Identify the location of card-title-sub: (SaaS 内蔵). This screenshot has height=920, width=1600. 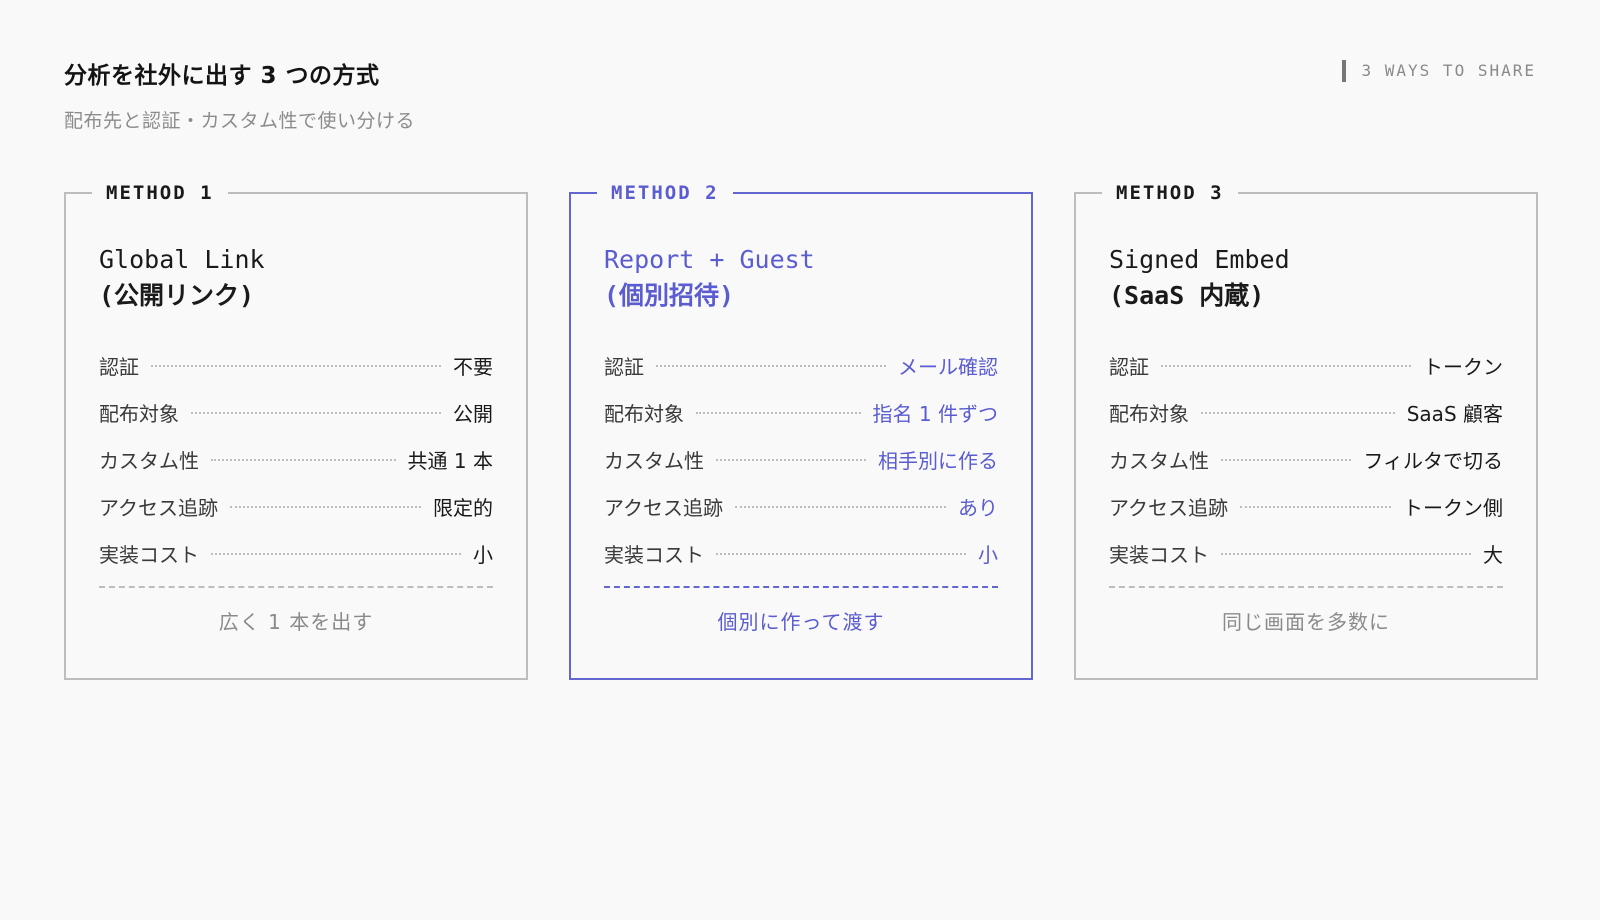
(1187, 295).